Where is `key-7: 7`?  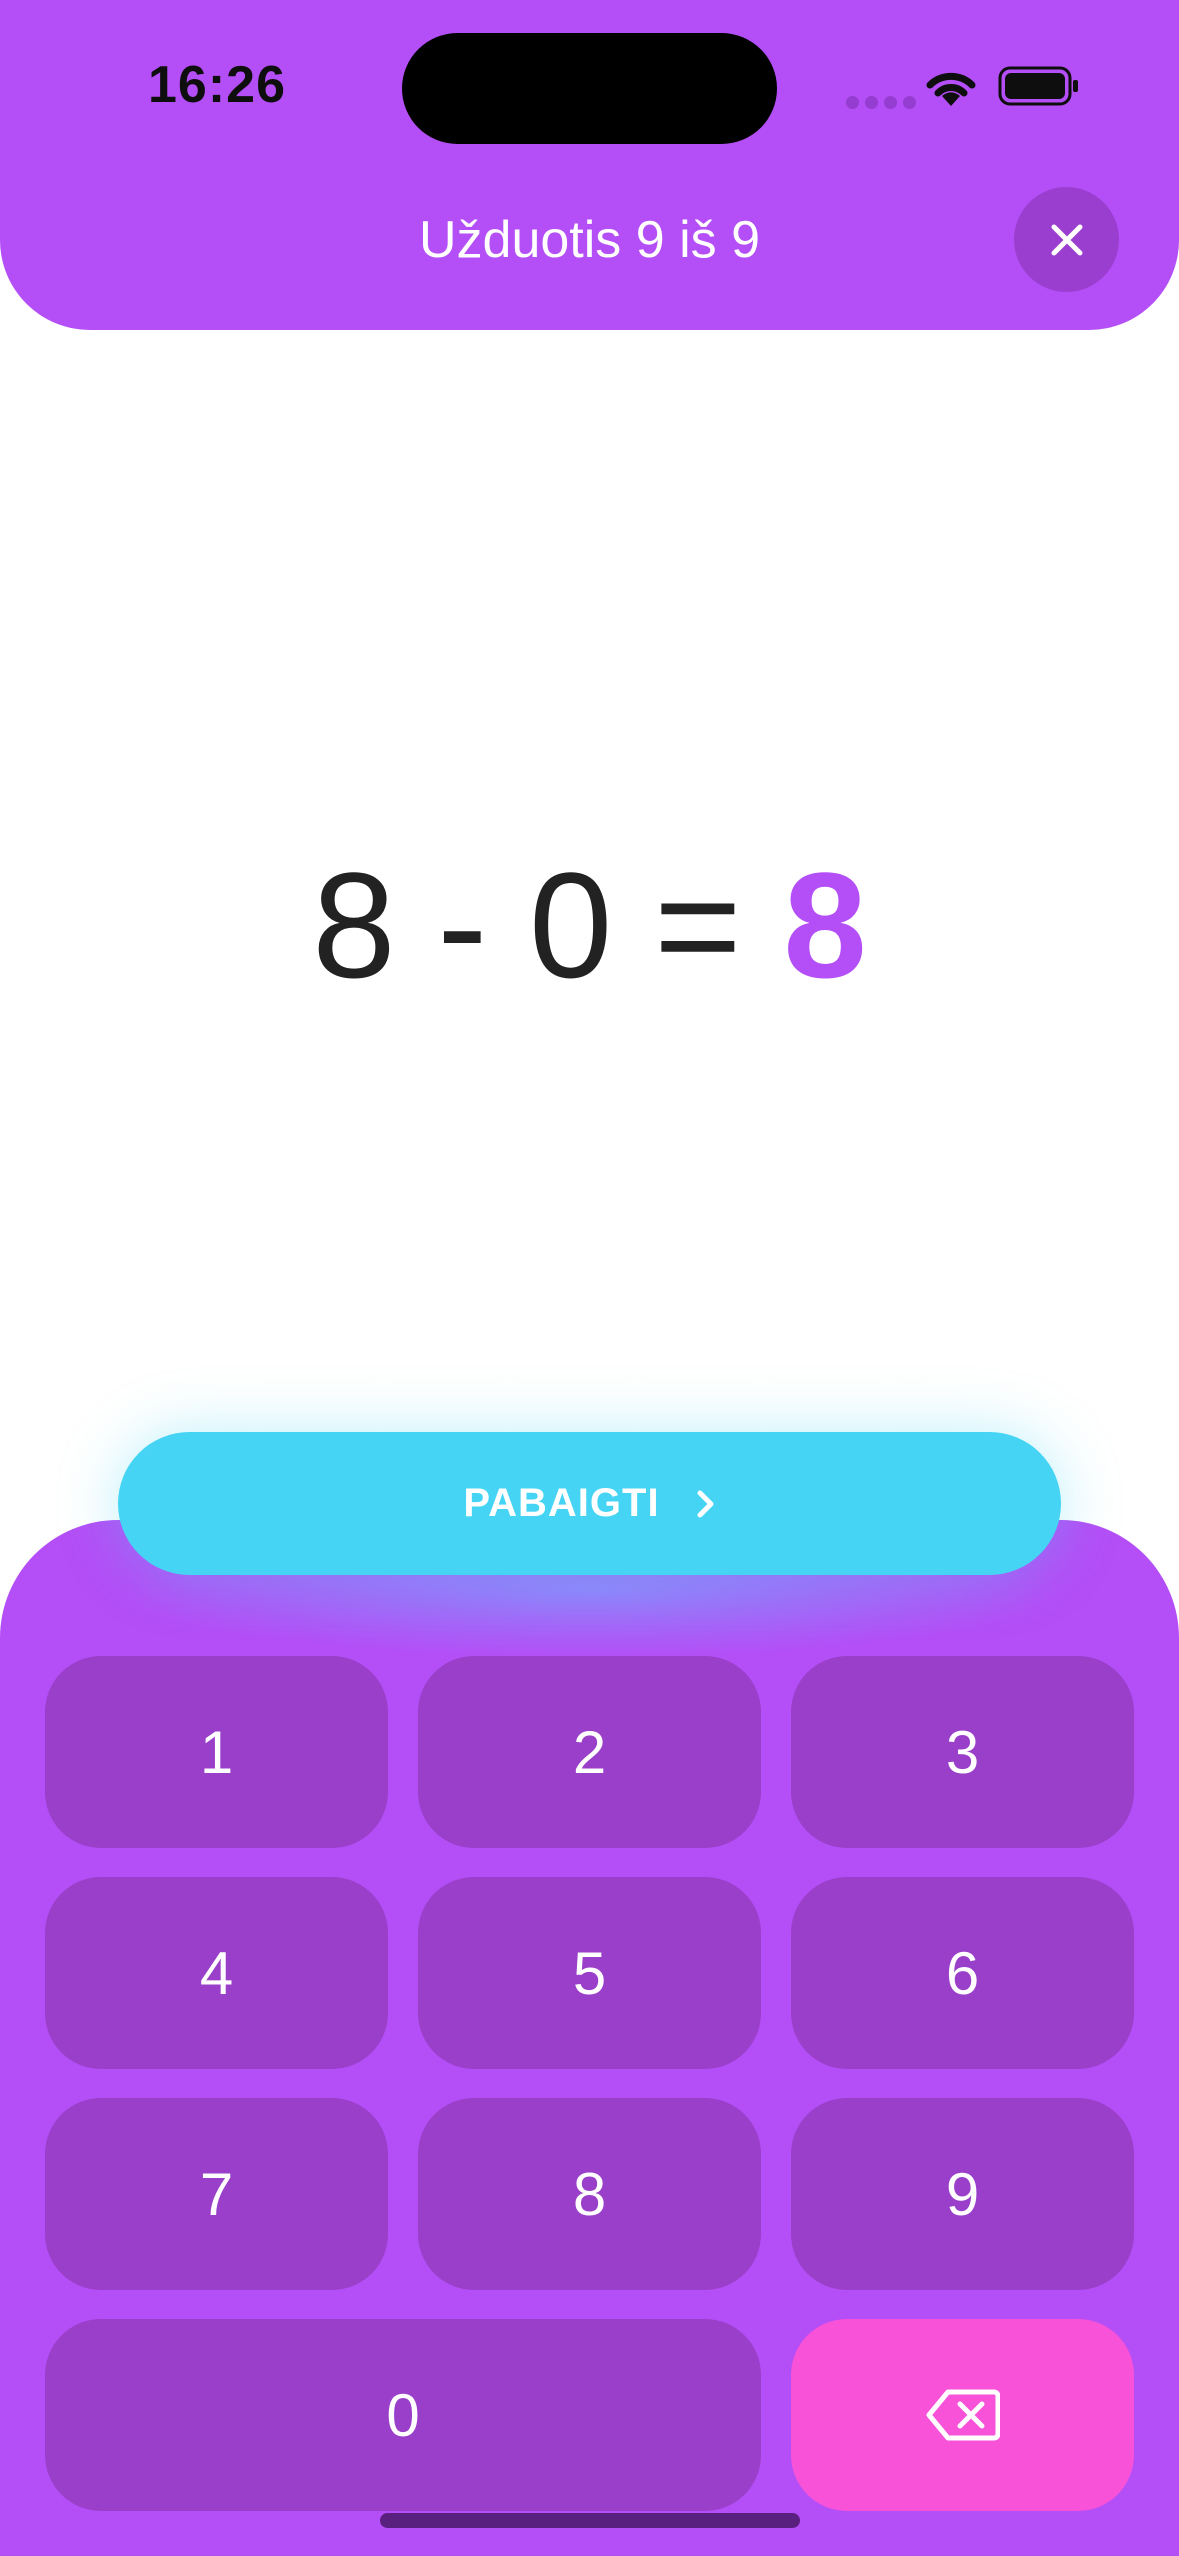 key-7: 7 is located at coordinates (216, 2194).